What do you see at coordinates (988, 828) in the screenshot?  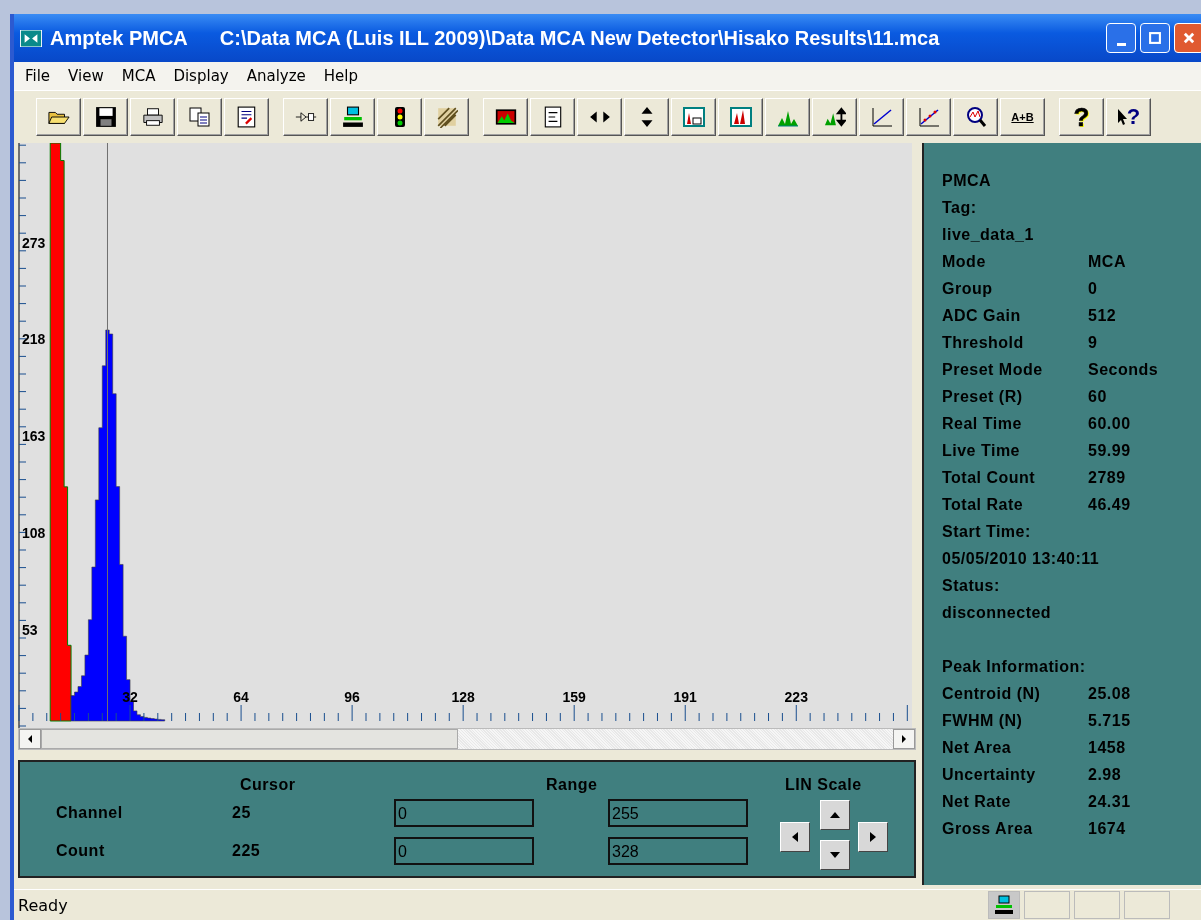 I see `info-label: Gross Area` at bounding box center [988, 828].